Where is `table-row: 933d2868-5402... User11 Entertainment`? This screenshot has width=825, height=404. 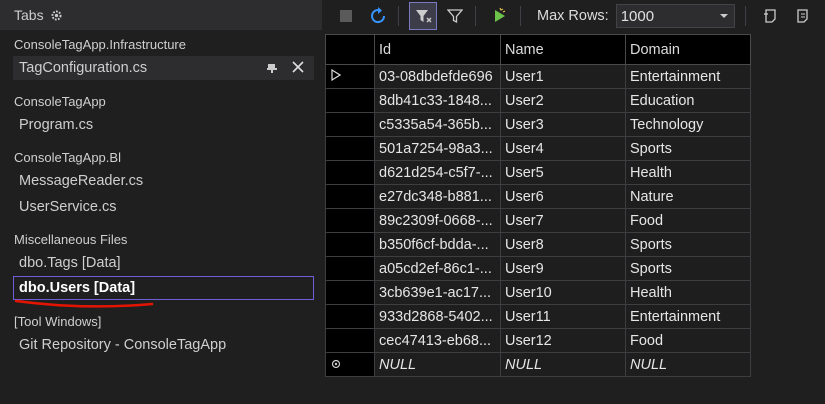
table-row: 933d2868-5402... User11 Entertainment is located at coordinates (538, 316).